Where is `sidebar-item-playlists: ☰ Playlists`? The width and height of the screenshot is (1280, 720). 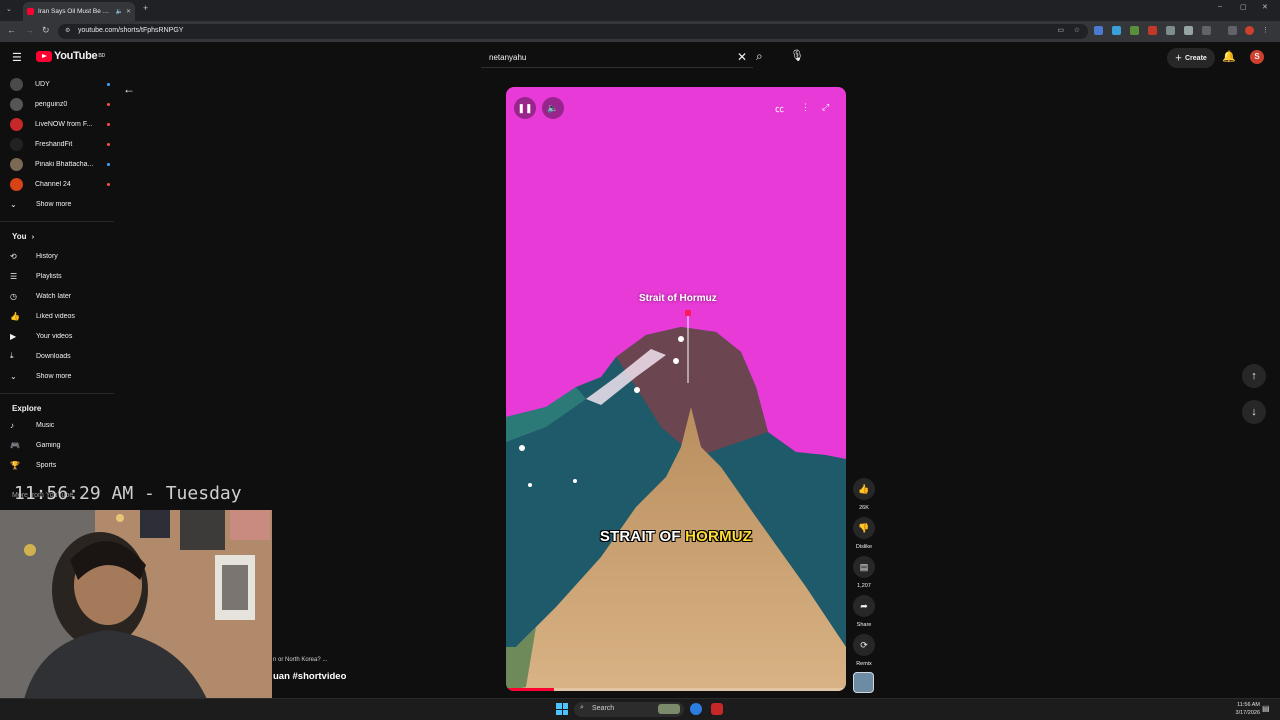 sidebar-item-playlists: ☰ Playlists is located at coordinates (60, 276).